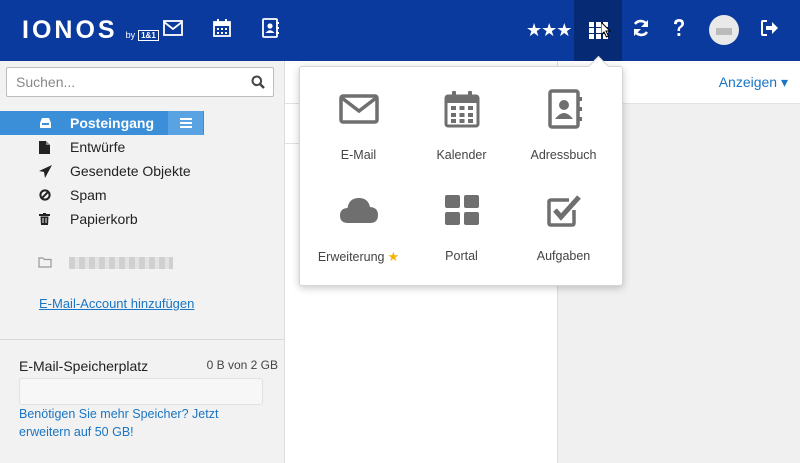 The image size is (800, 463). What do you see at coordinates (606, 30) in the screenshot?
I see `mouse-cursor` at bounding box center [606, 30].